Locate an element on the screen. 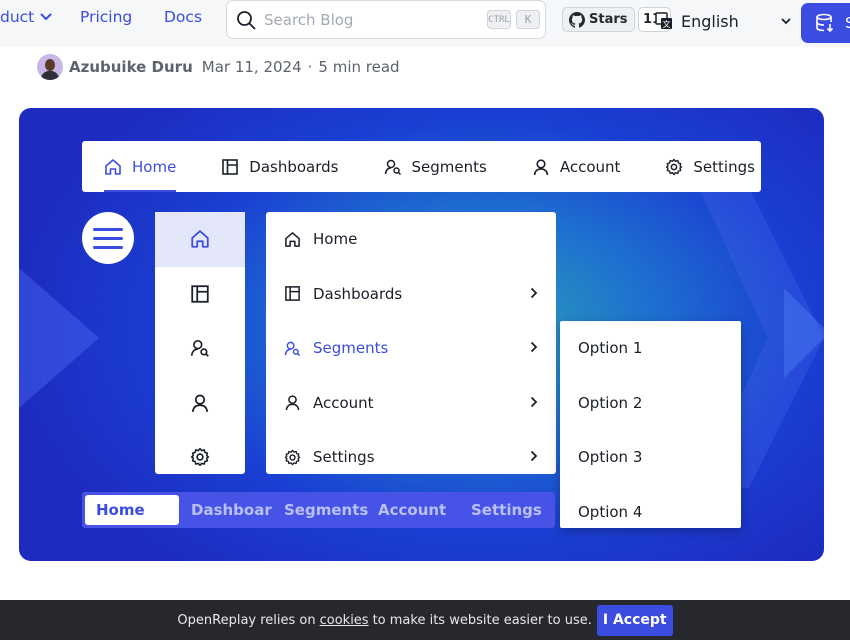 The image size is (850, 640). top-menu-item-home: Home is located at coordinates (140, 166).